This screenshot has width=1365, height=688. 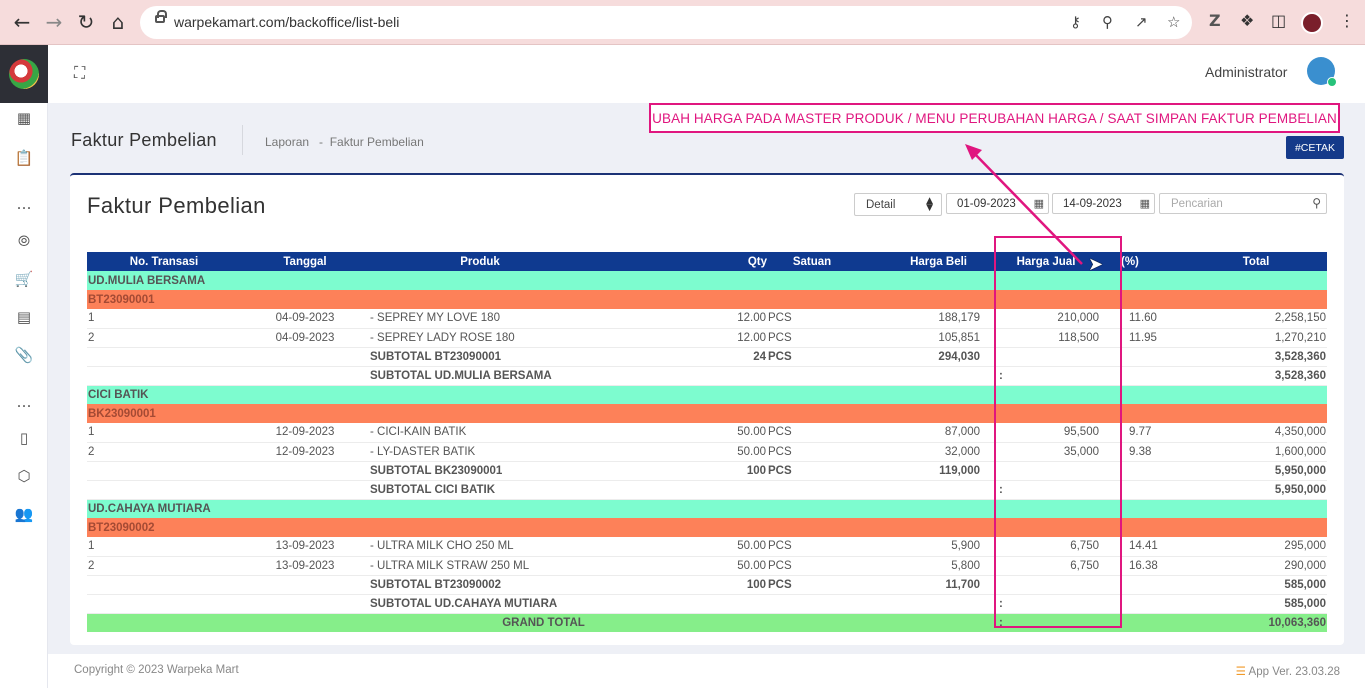 What do you see at coordinates (679, 357) in the screenshot?
I see `subtotal-qty: 24` at bounding box center [679, 357].